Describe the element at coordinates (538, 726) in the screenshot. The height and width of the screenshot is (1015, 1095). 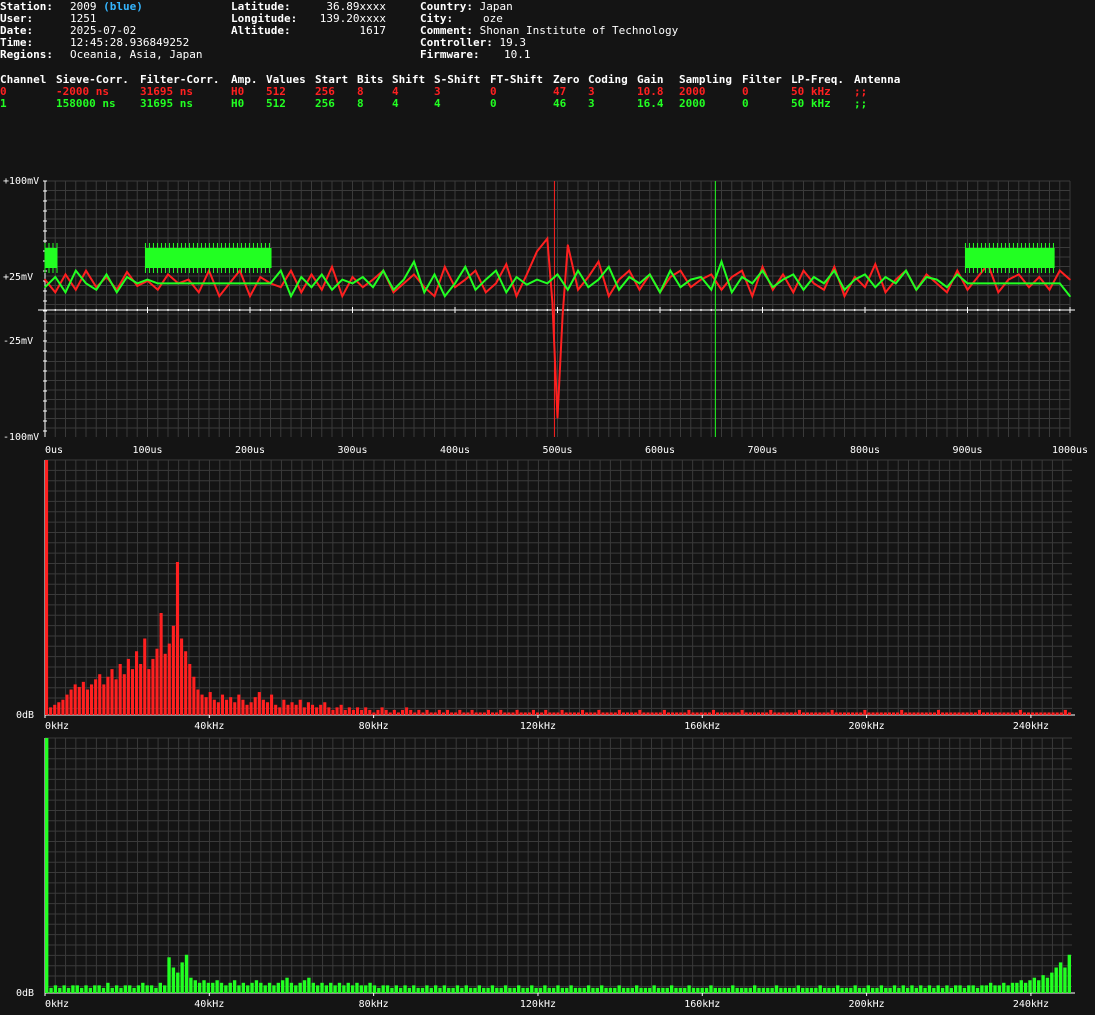
I see `x-tick-label: 120kHz` at that location.